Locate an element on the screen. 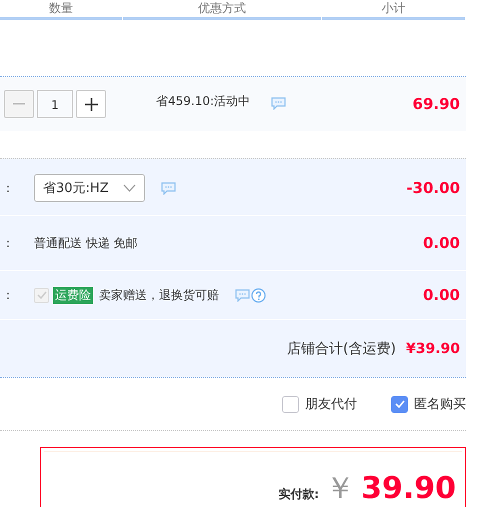  option-checkbox: 匿名购买 is located at coordinates (428, 404).